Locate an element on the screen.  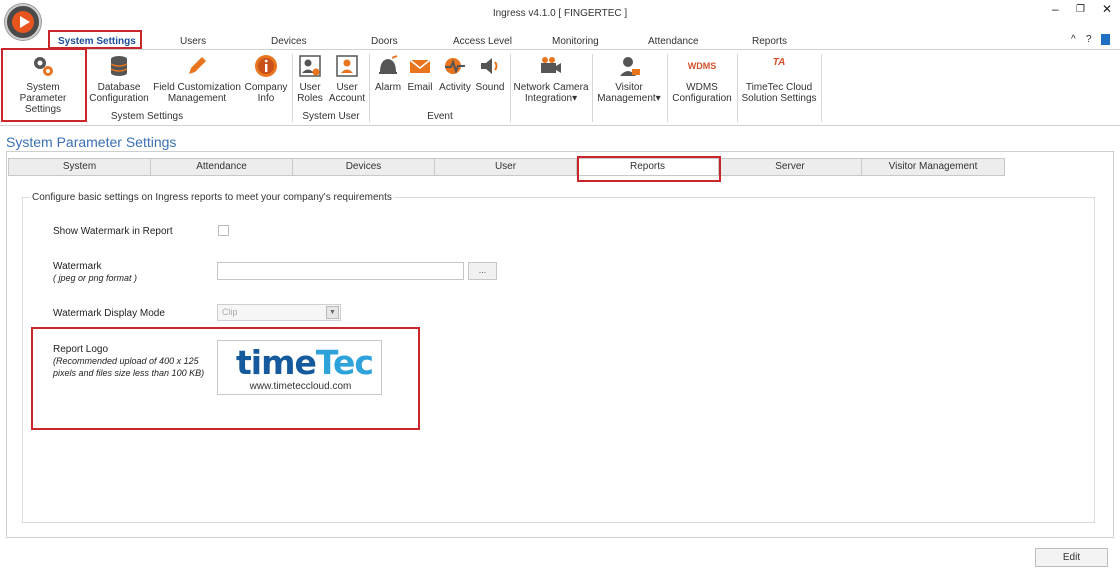
tab-visitor-management: Visitor Management is located at coordinates (933, 167).